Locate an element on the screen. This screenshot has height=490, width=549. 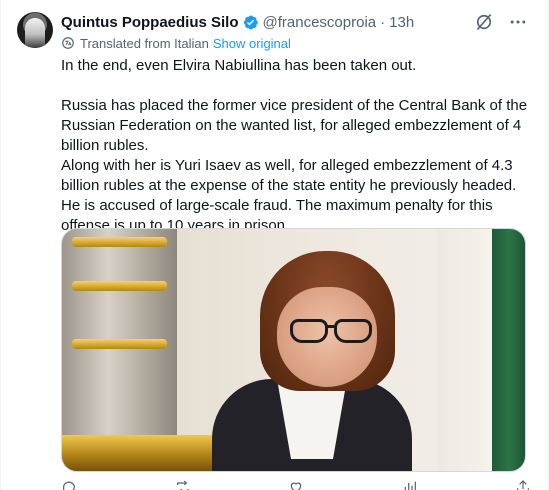
translate-icon is located at coordinates (68, 43).